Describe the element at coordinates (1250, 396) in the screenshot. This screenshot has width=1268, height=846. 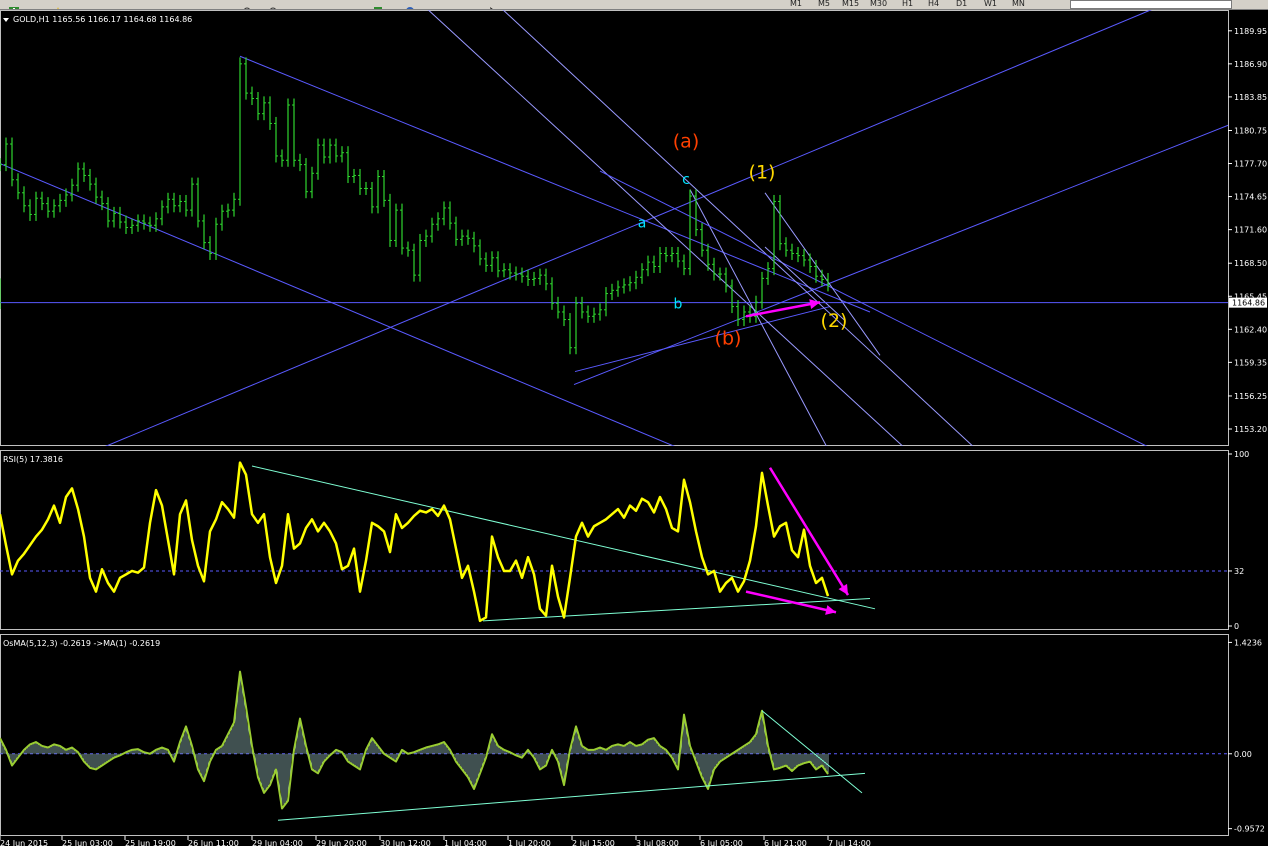
I see `y-tick-label: 1156.25` at that location.